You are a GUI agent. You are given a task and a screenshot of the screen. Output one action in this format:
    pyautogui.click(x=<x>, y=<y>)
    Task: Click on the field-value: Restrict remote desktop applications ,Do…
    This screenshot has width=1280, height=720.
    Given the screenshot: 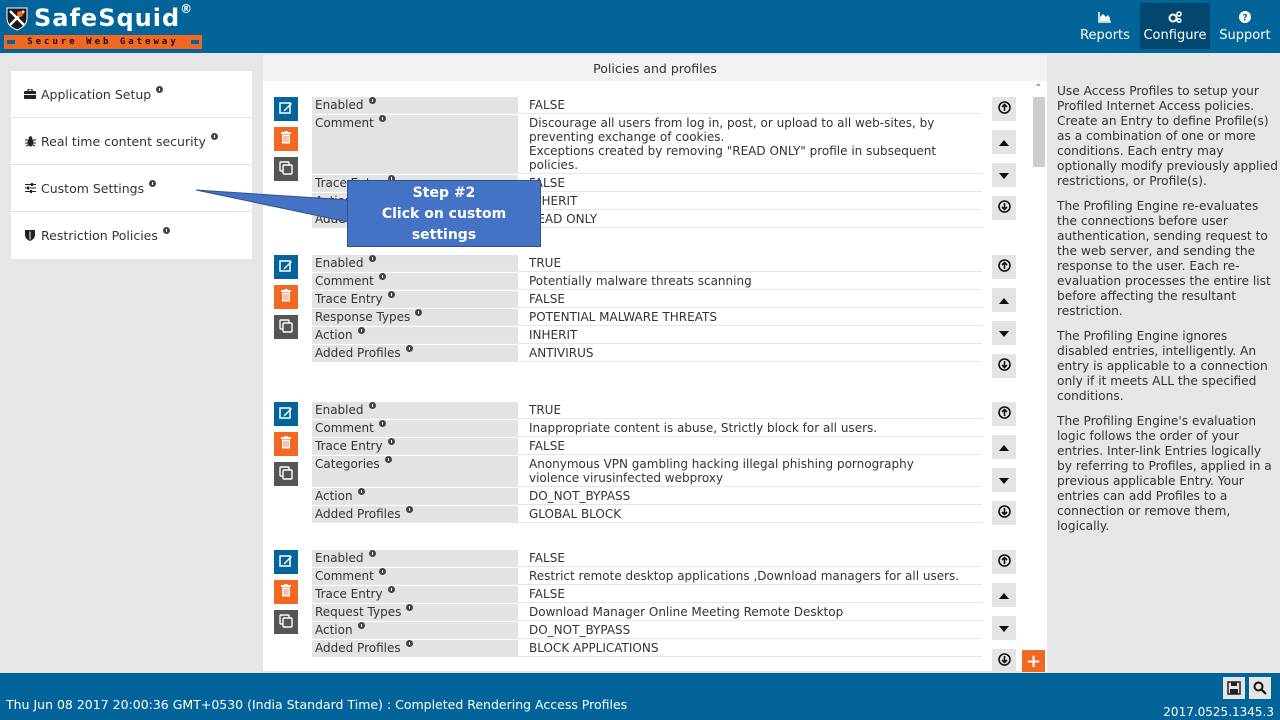 What is the action you would take?
    pyautogui.click(x=744, y=576)
    